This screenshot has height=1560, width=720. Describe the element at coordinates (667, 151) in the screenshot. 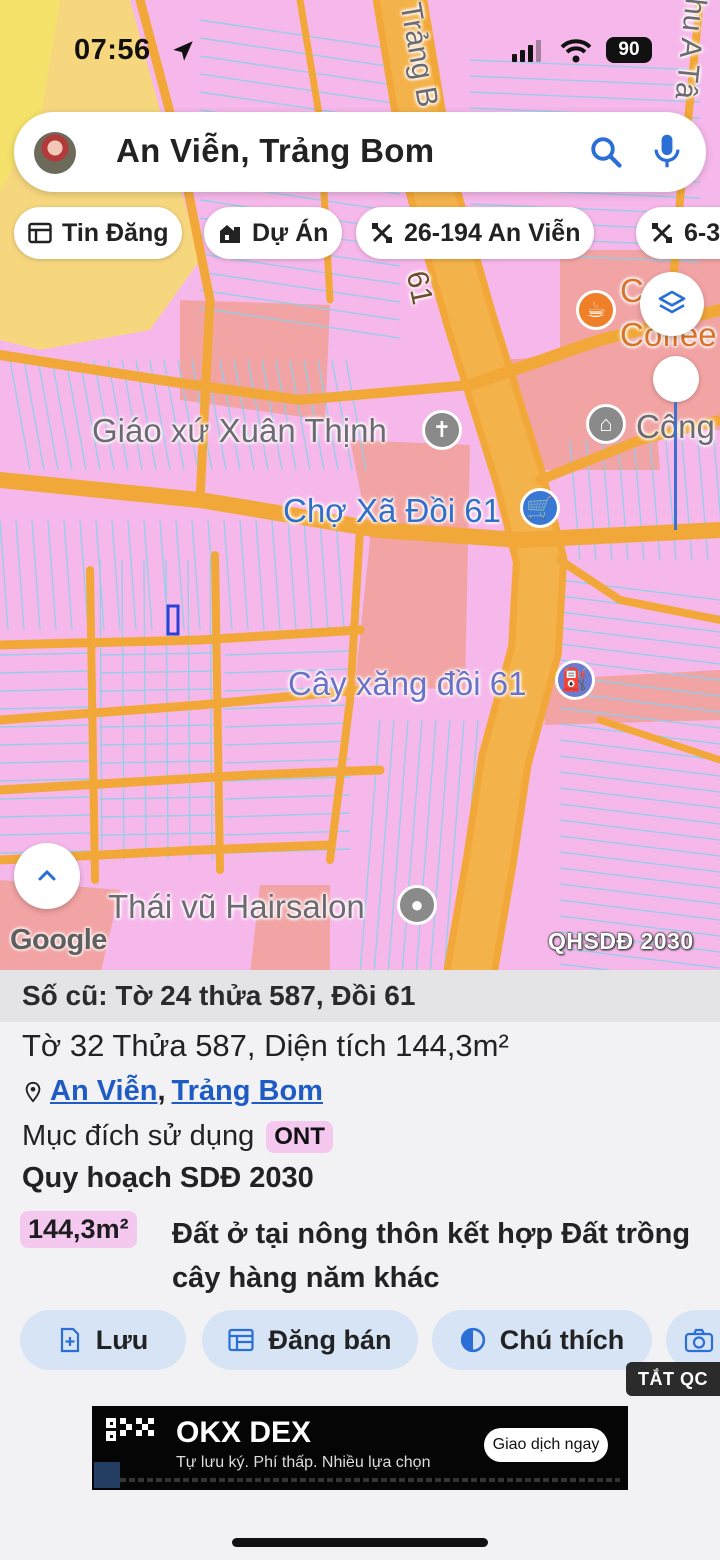

I see `mic-icon` at that location.